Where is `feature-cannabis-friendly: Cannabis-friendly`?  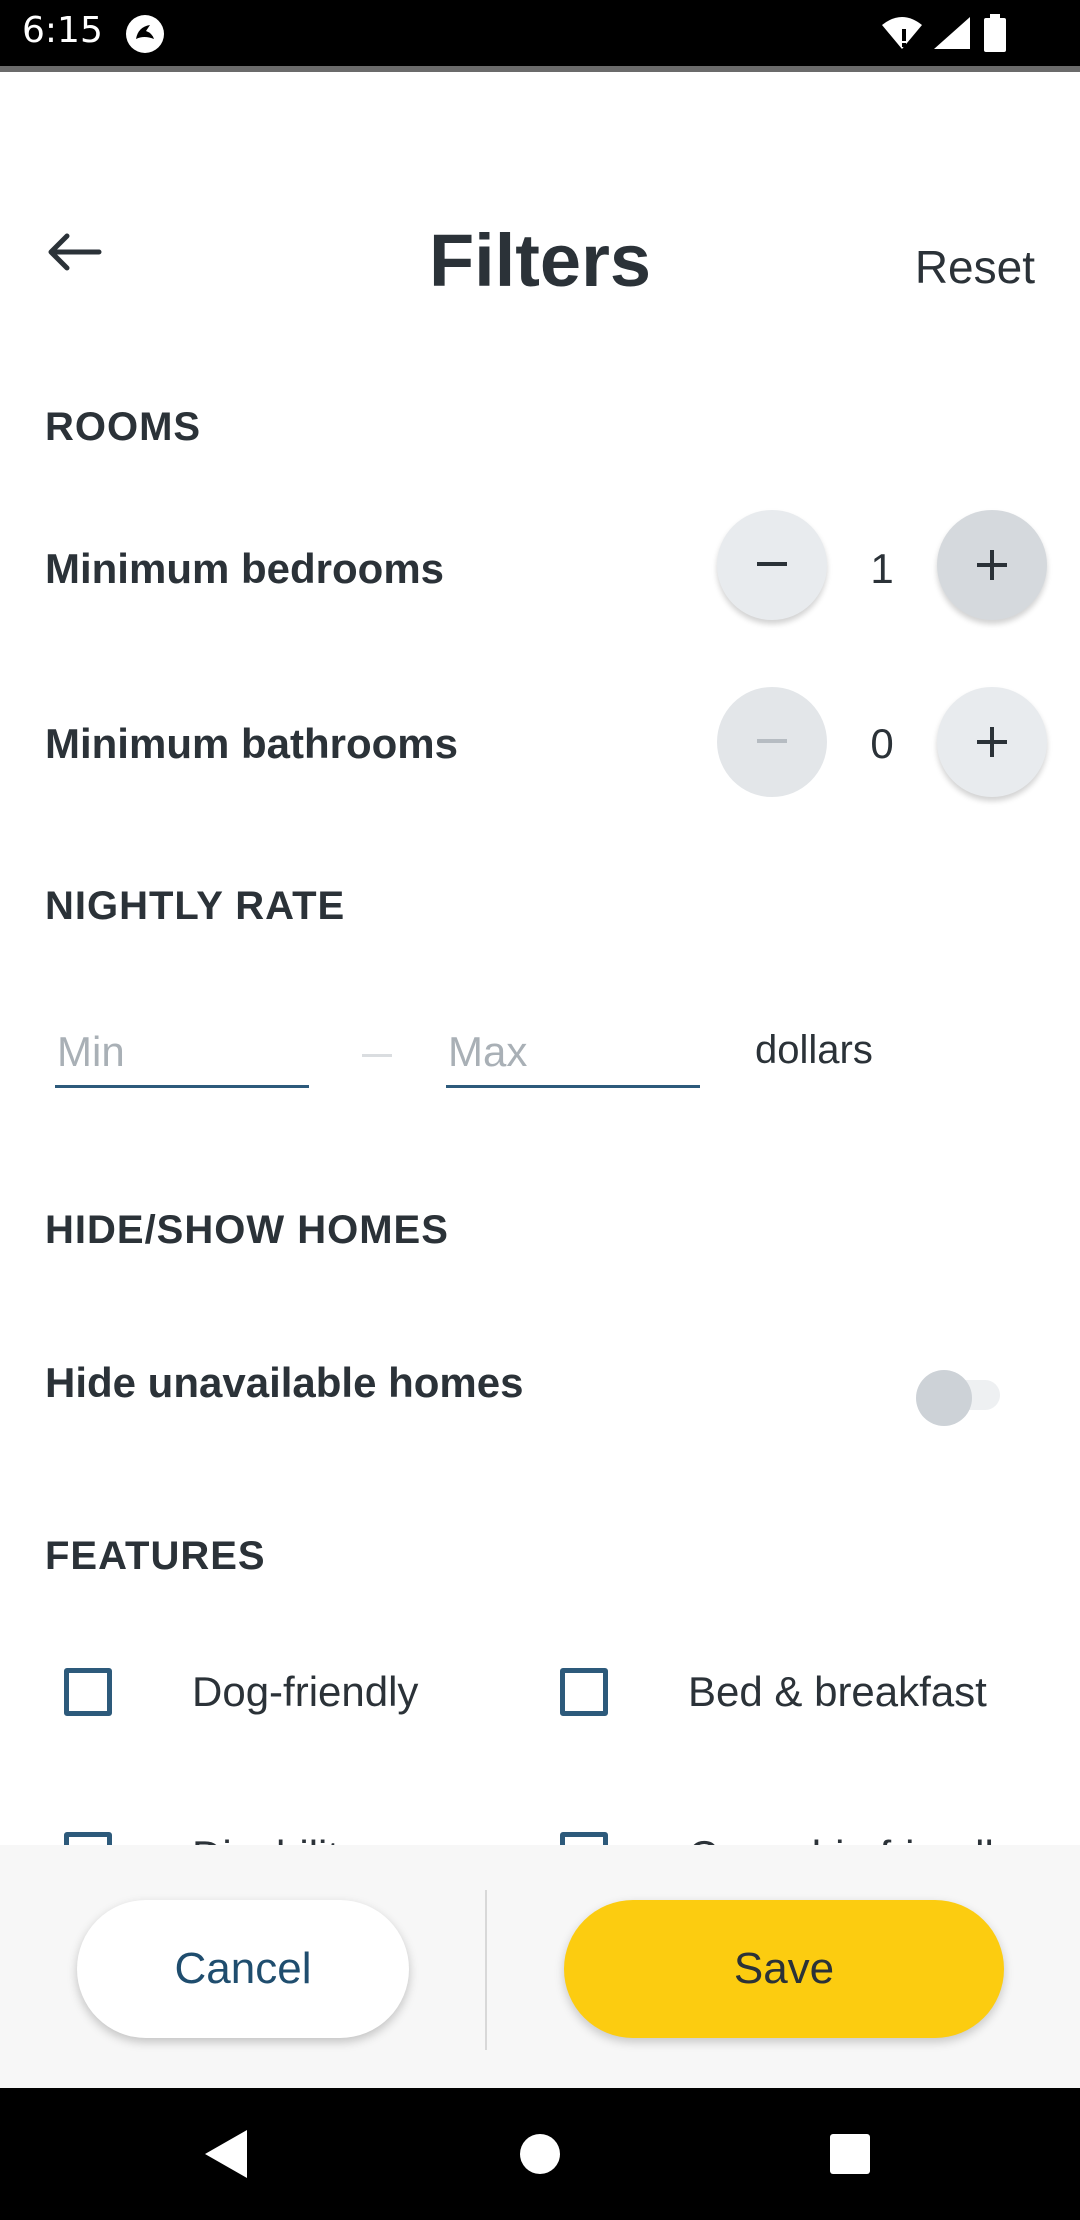
feature-cannabis-friendly: Cannabis-friendly is located at coordinates (787, 1838).